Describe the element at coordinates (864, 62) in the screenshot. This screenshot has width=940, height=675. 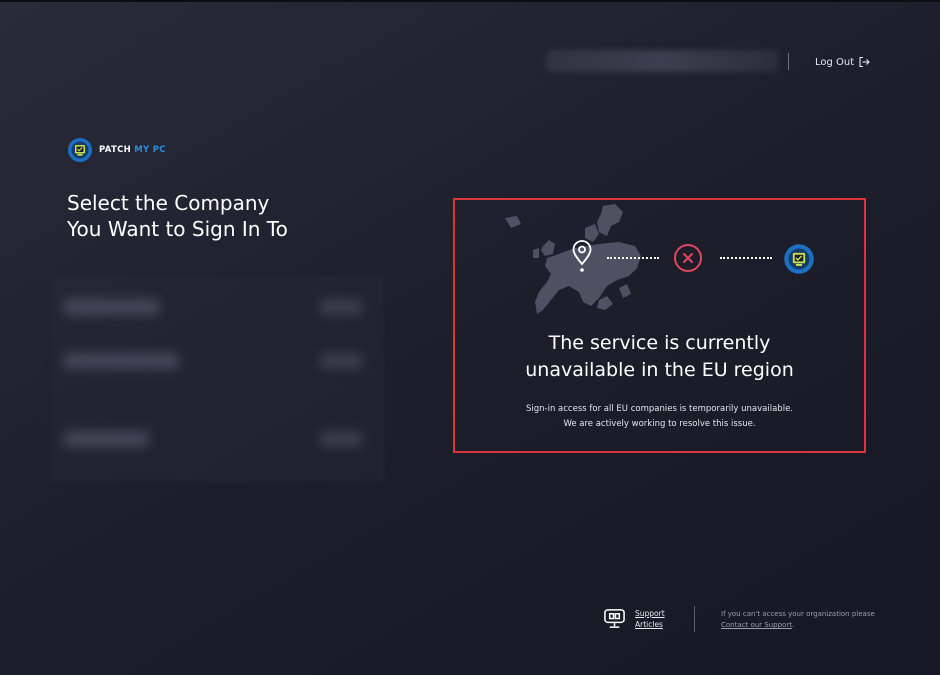
I see `logout-arrow-icon` at that location.